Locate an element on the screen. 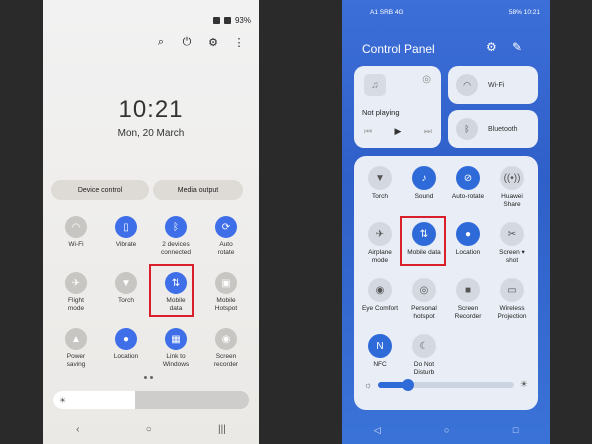  play-icon: ▶ is located at coordinates (398, 131).